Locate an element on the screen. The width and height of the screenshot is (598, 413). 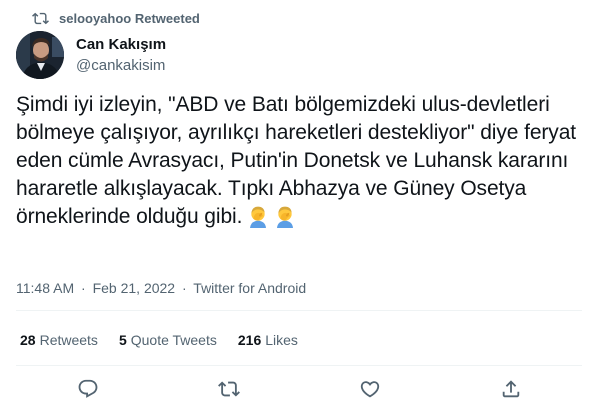
like-icon is located at coordinates (370, 389).